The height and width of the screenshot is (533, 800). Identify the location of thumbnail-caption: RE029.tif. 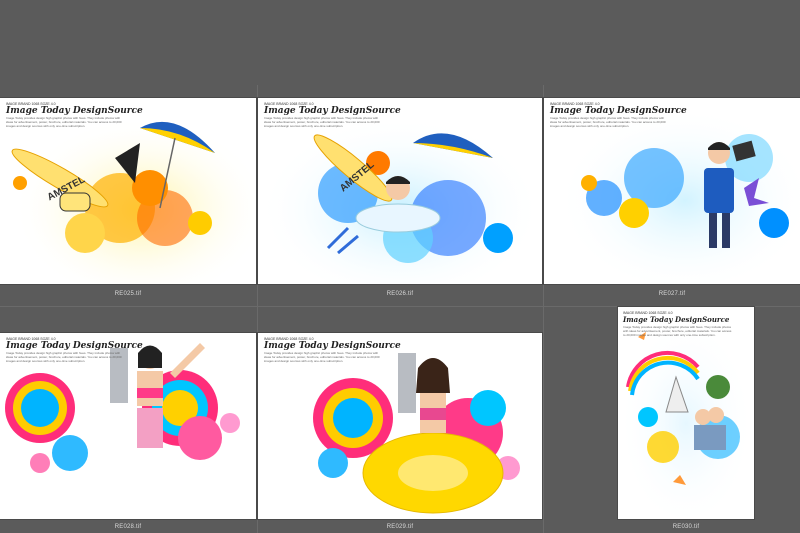
(400, 527).